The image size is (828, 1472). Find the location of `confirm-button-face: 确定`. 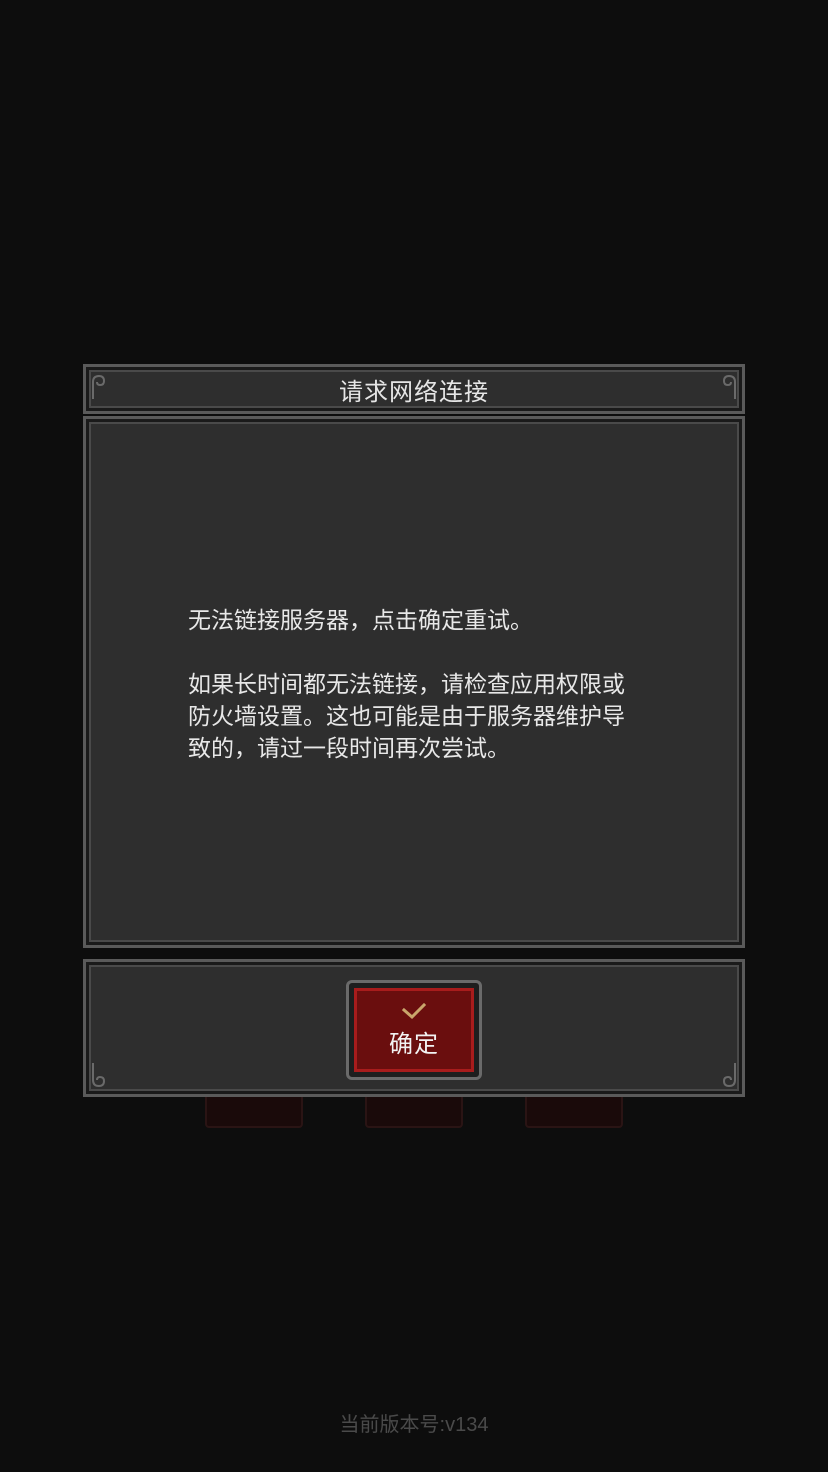

confirm-button-face: 确定 is located at coordinates (414, 1030).